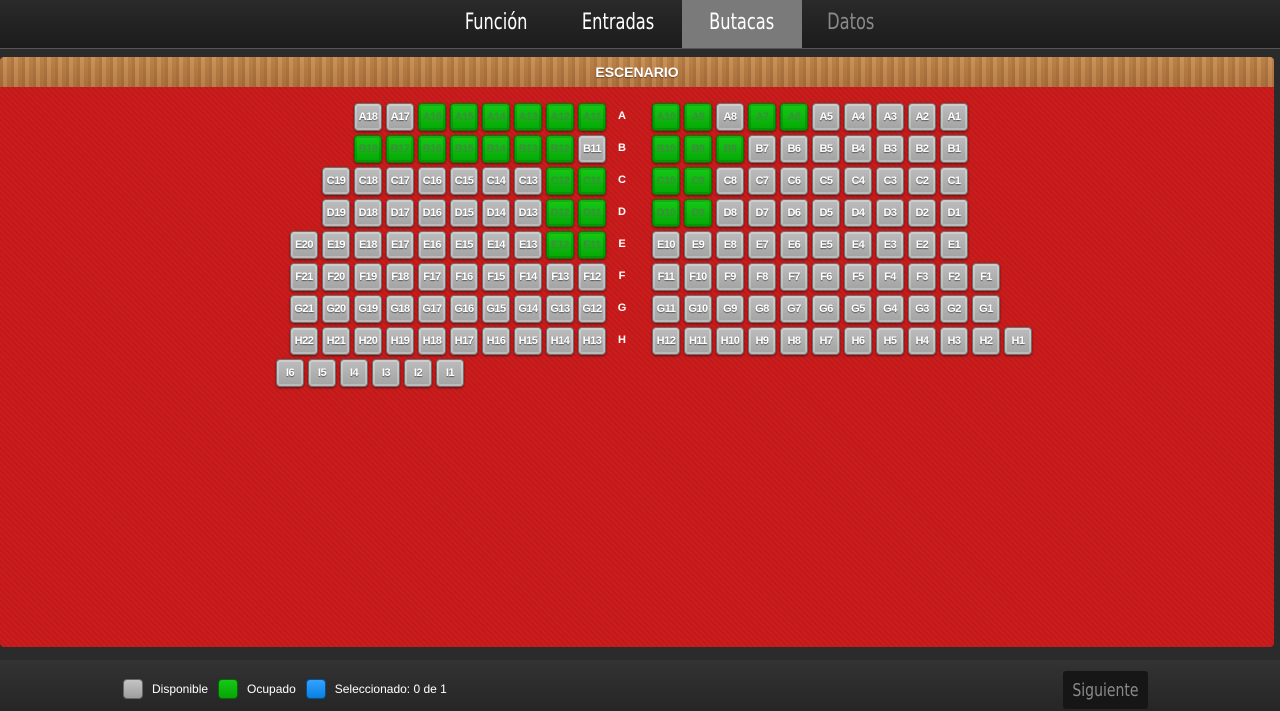  Describe the element at coordinates (368, 309) in the screenshot. I see `seat-g19: G19` at that location.